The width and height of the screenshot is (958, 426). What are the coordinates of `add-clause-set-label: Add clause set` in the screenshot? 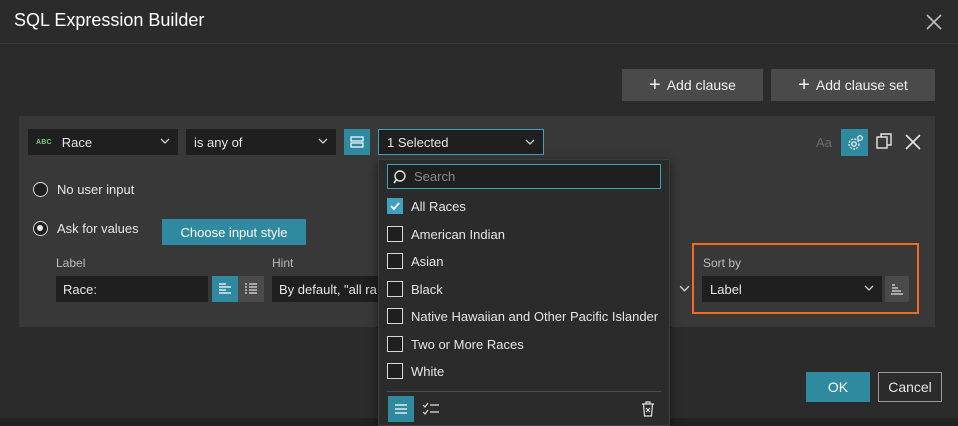 It's located at (861, 85).